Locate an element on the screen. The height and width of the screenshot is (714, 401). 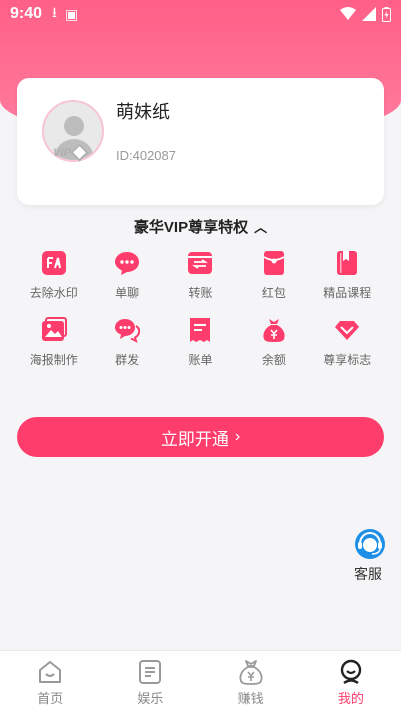
tab-mine: 我的 is located at coordinates (351, 682).